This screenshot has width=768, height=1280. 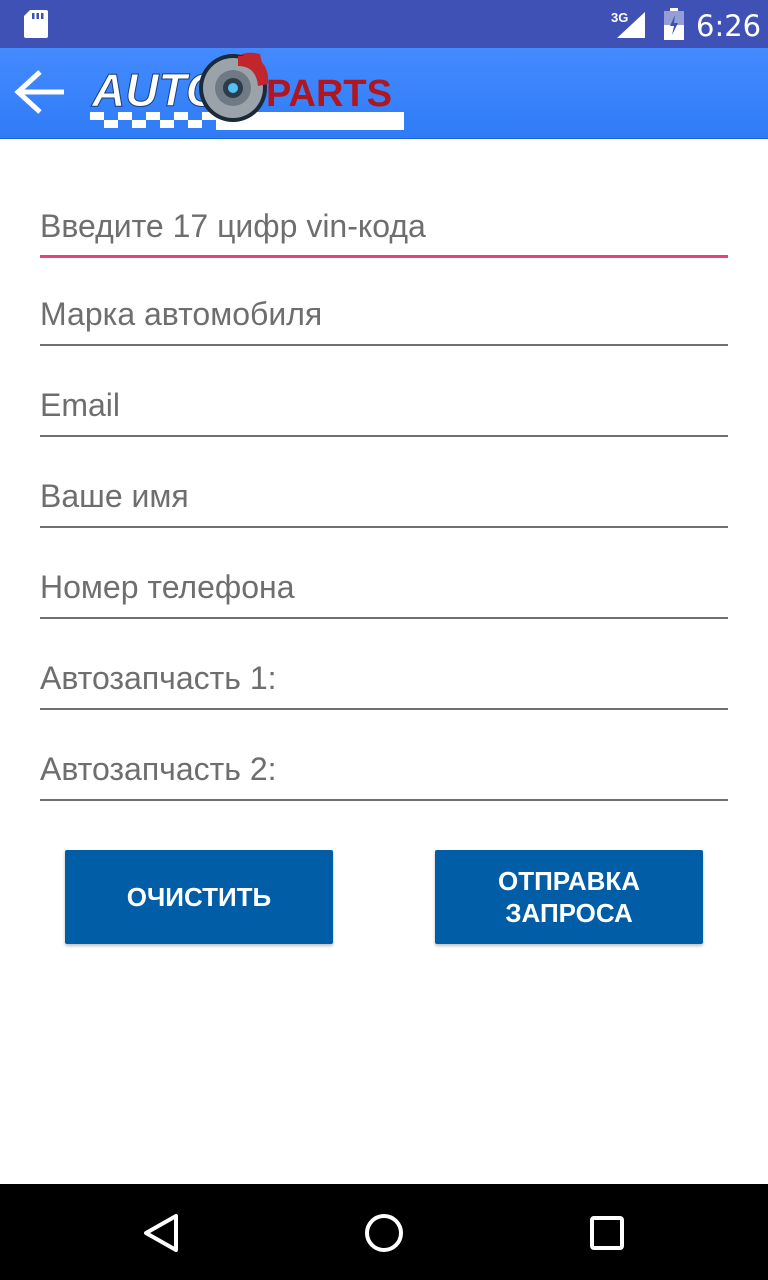 What do you see at coordinates (199, 897) in the screenshot?
I see `clear-button: ОЧИСТИТЬ` at bounding box center [199, 897].